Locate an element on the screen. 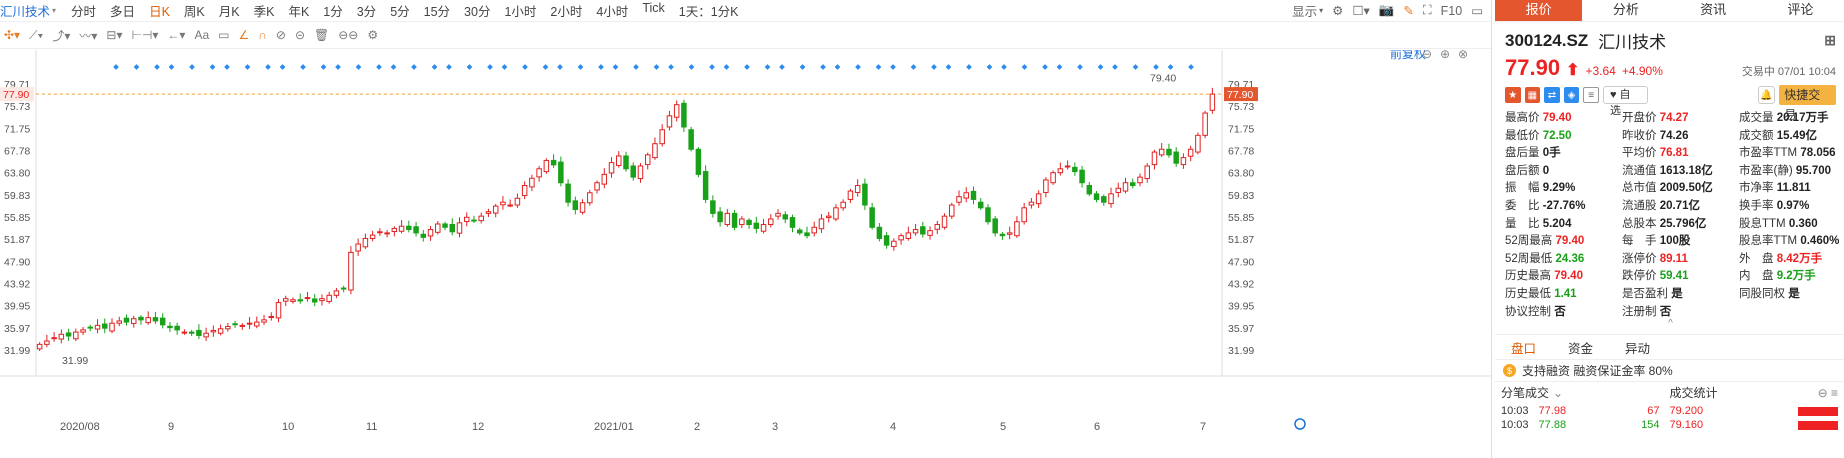 The height and width of the screenshot is (458, 1844). quote-value: 76.81 is located at coordinates (1672, 153).